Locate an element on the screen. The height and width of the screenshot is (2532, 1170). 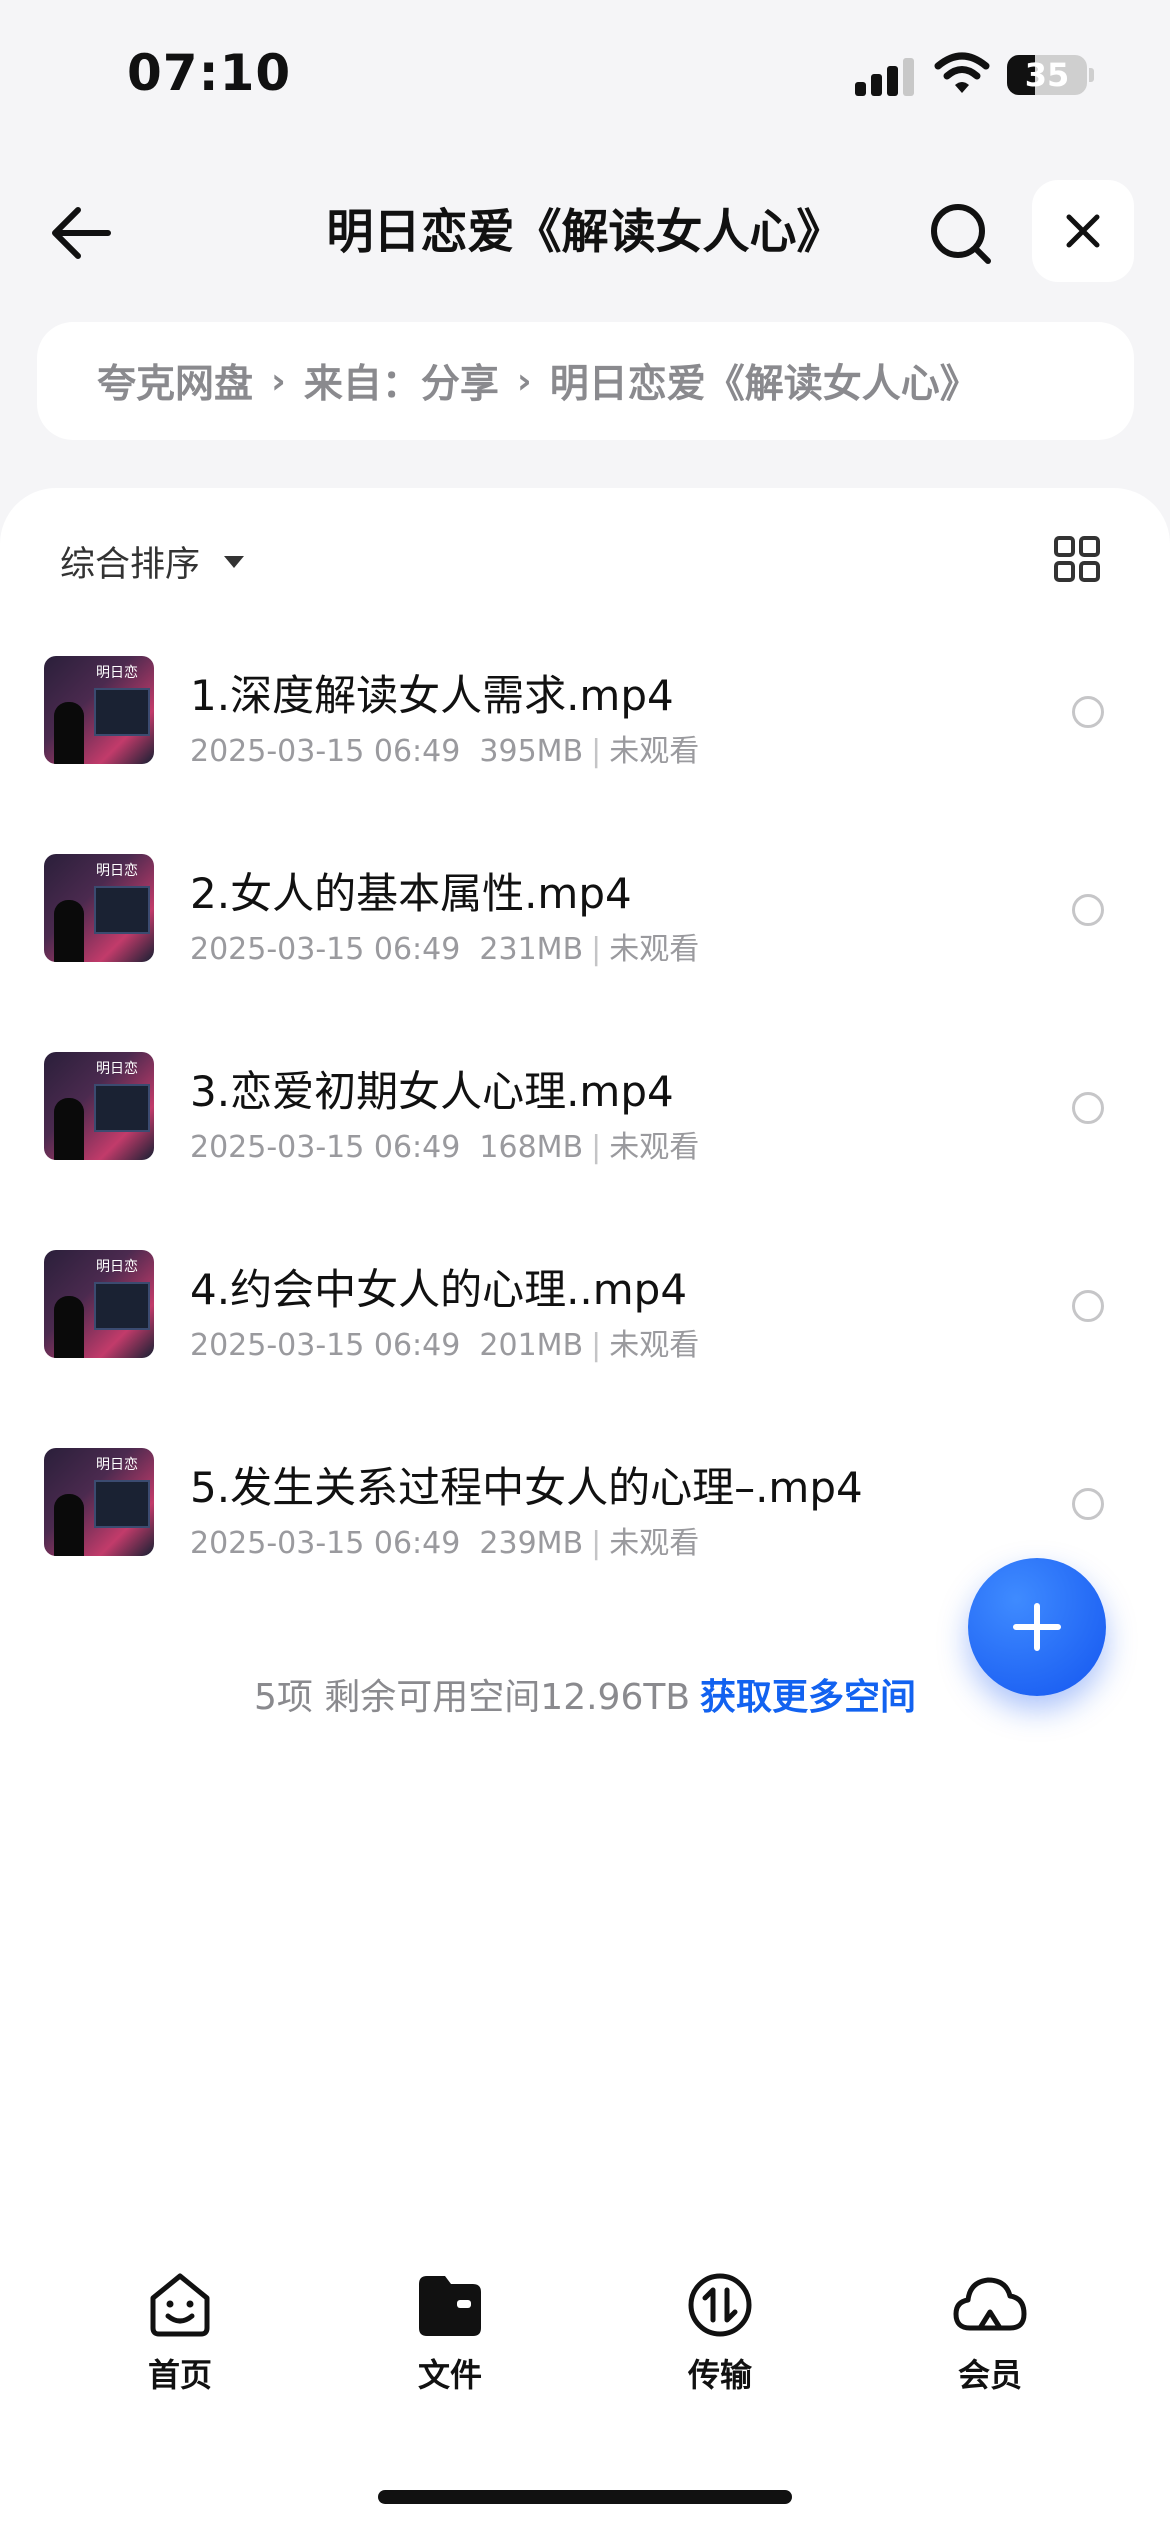
storage-summary-text: 5项 剩余可用空间12.96TB is located at coordinates (472, 1697).